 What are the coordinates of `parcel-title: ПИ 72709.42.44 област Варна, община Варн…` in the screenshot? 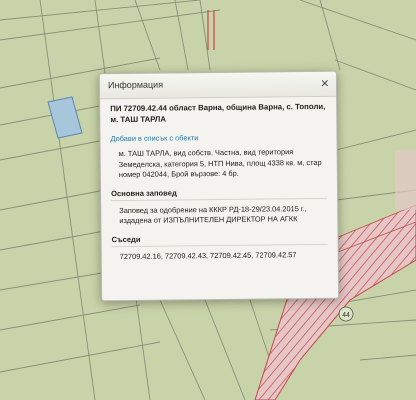 It's located at (218, 112).